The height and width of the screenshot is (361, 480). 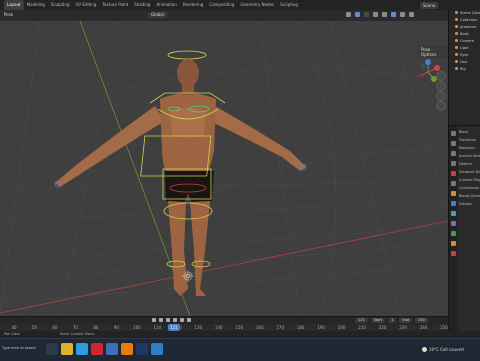 I want to click on properties-section: Deform, so click(x=469, y=164).